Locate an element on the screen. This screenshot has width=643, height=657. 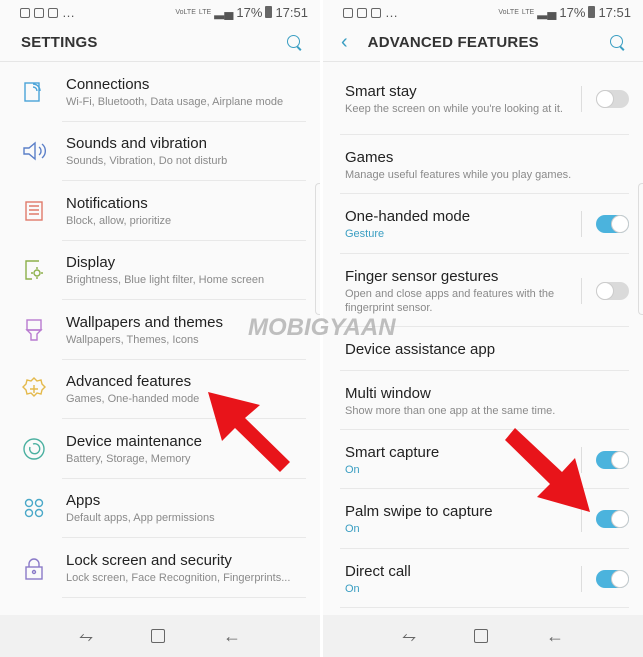
settings-item-advanced-features: Advanced features Games, One-handed mode is located at coordinates (160, 390).